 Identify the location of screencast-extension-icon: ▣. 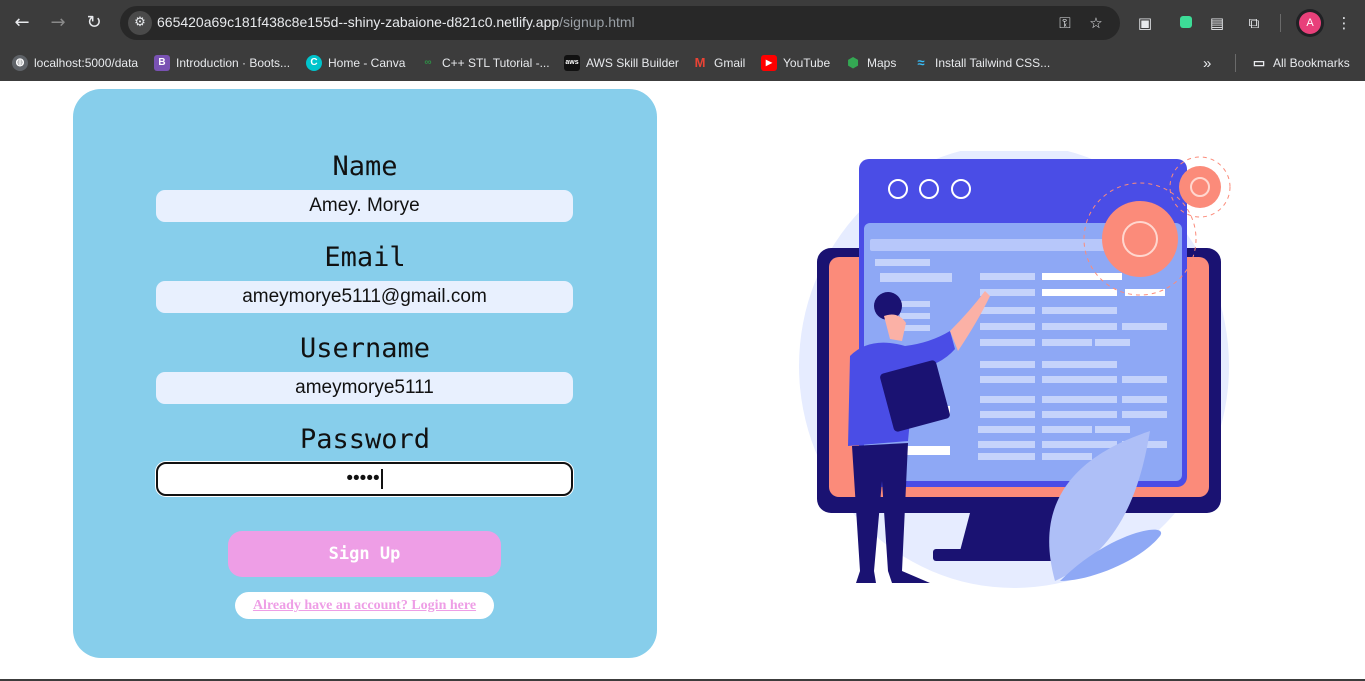
(1145, 23).